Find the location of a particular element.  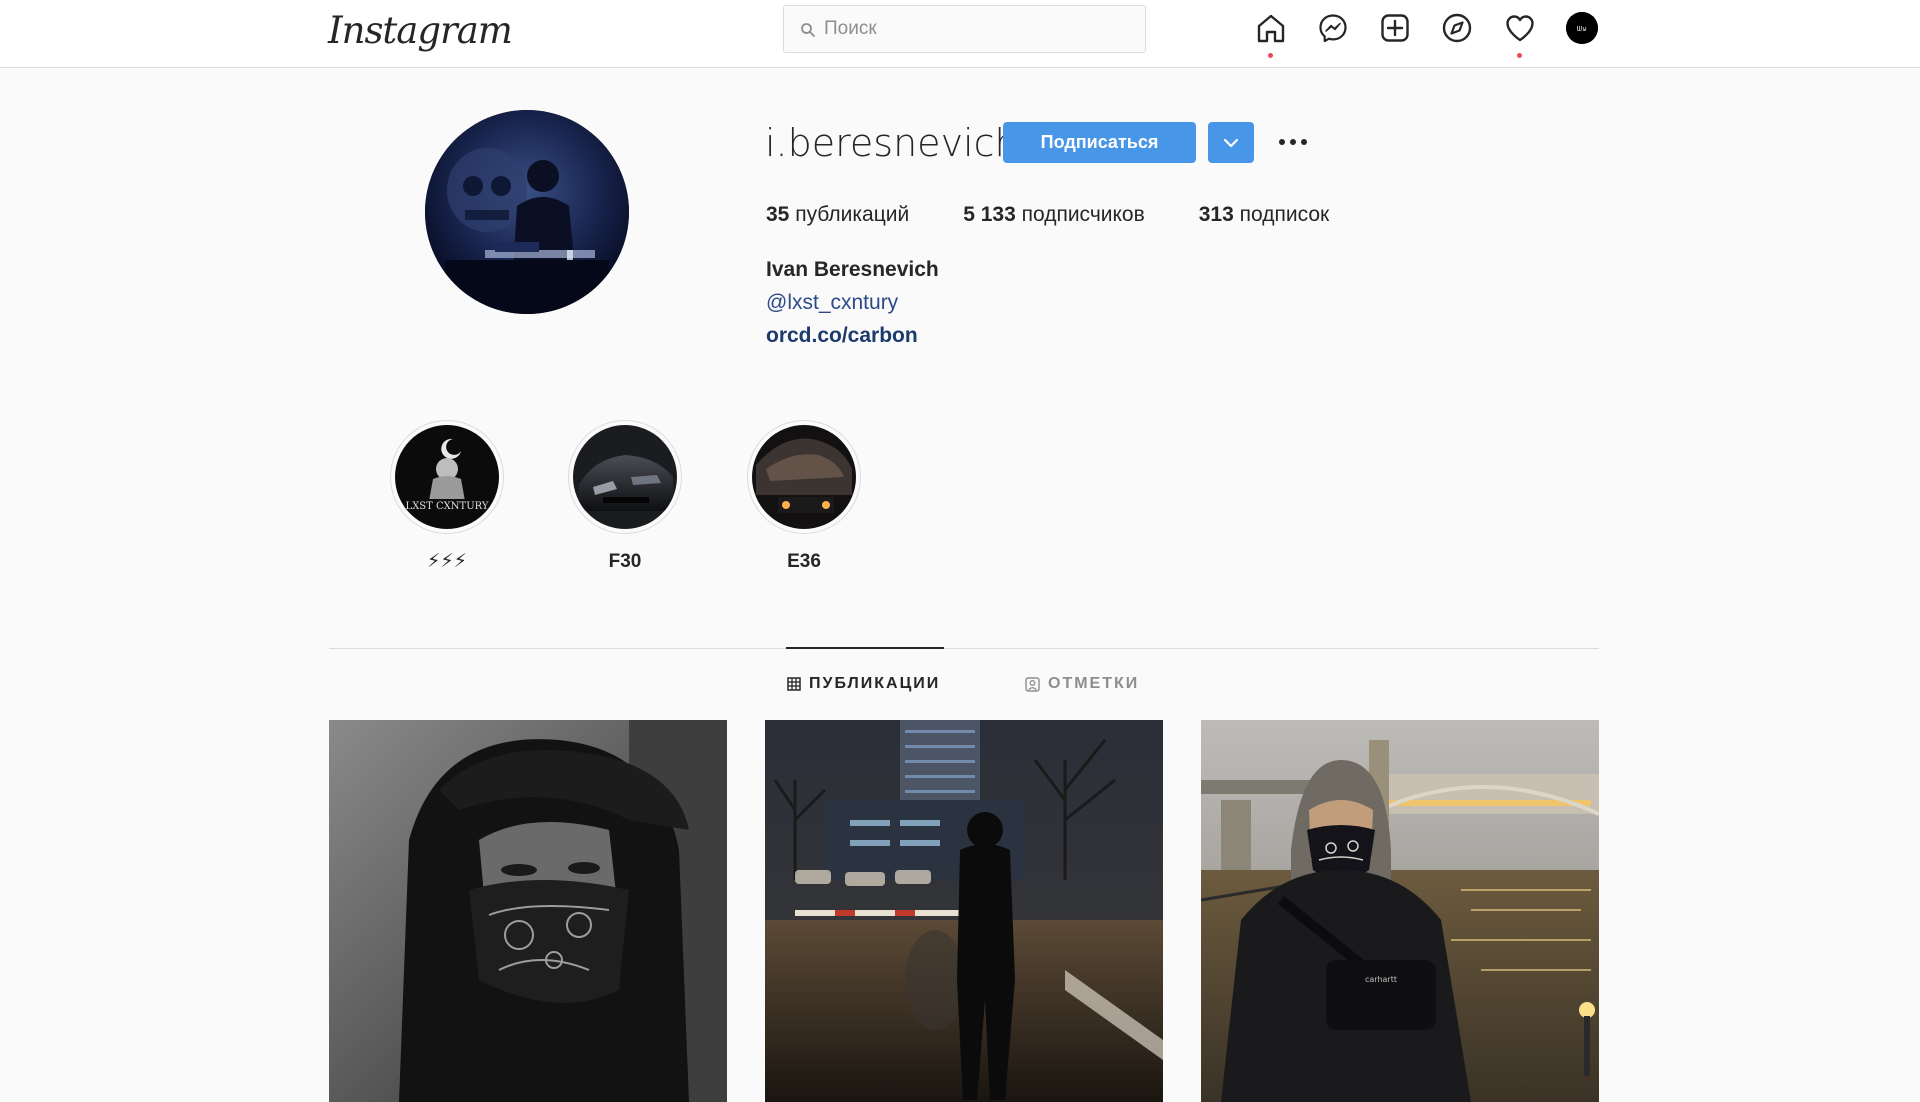

posts-label: публикаций is located at coordinates (852, 214).